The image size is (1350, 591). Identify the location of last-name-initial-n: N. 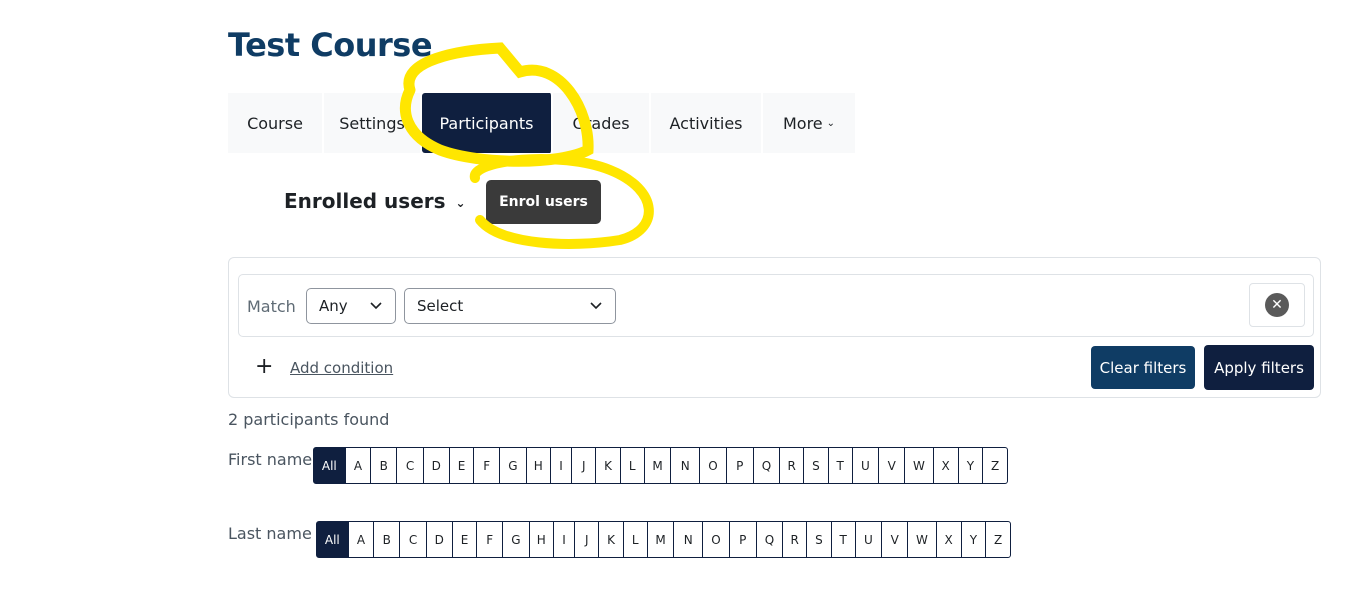
(689, 539).